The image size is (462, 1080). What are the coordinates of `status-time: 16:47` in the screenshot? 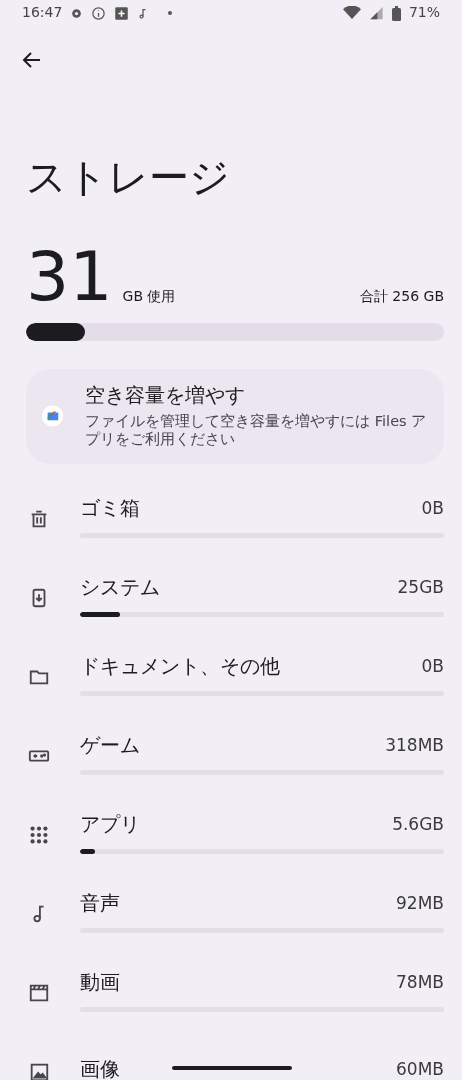 It's located at (42, 13).